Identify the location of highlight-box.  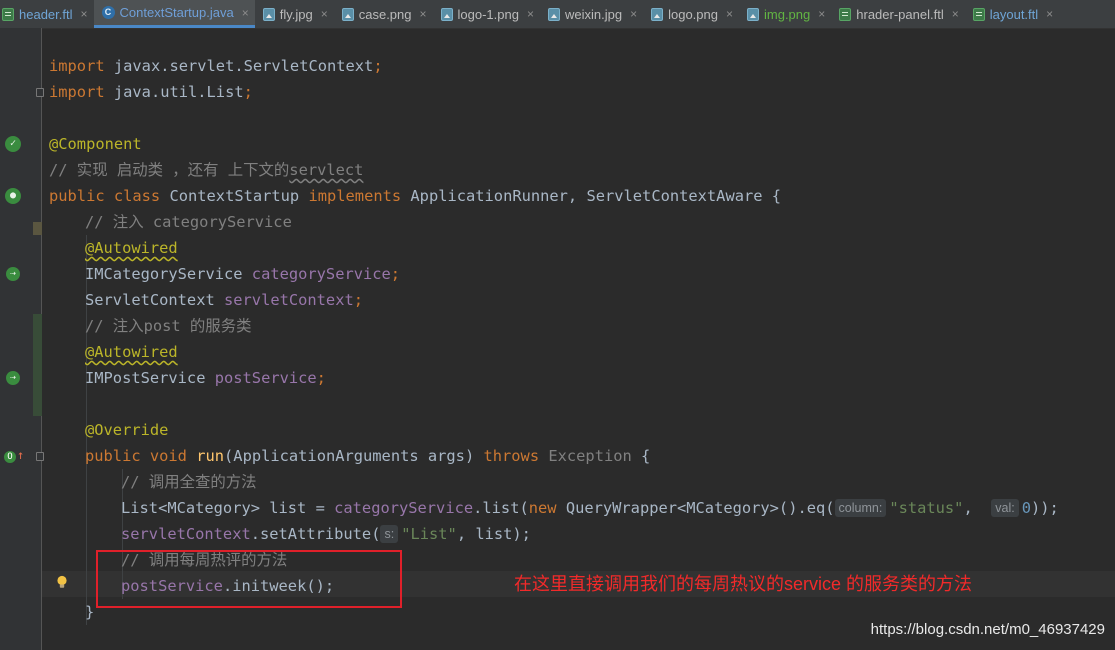
(249, 579).